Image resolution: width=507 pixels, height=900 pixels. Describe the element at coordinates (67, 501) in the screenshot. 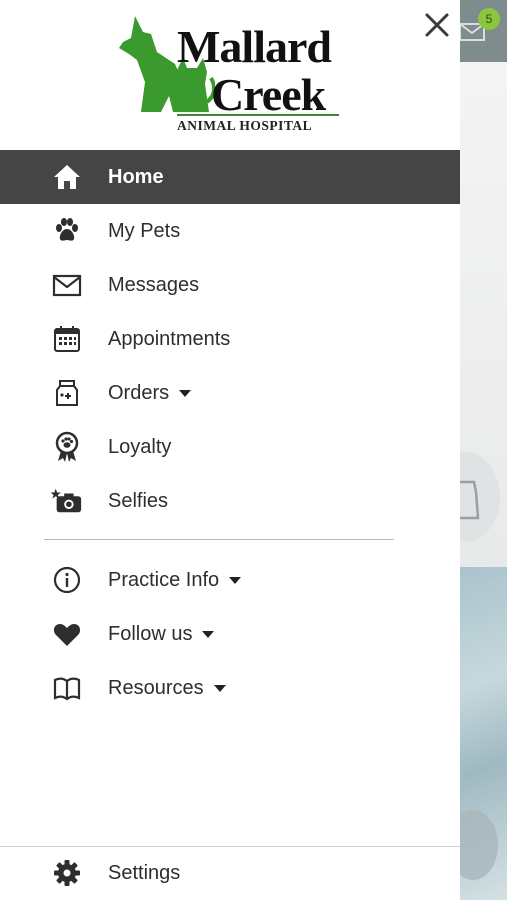

I see `camera-star-icon` at that location.